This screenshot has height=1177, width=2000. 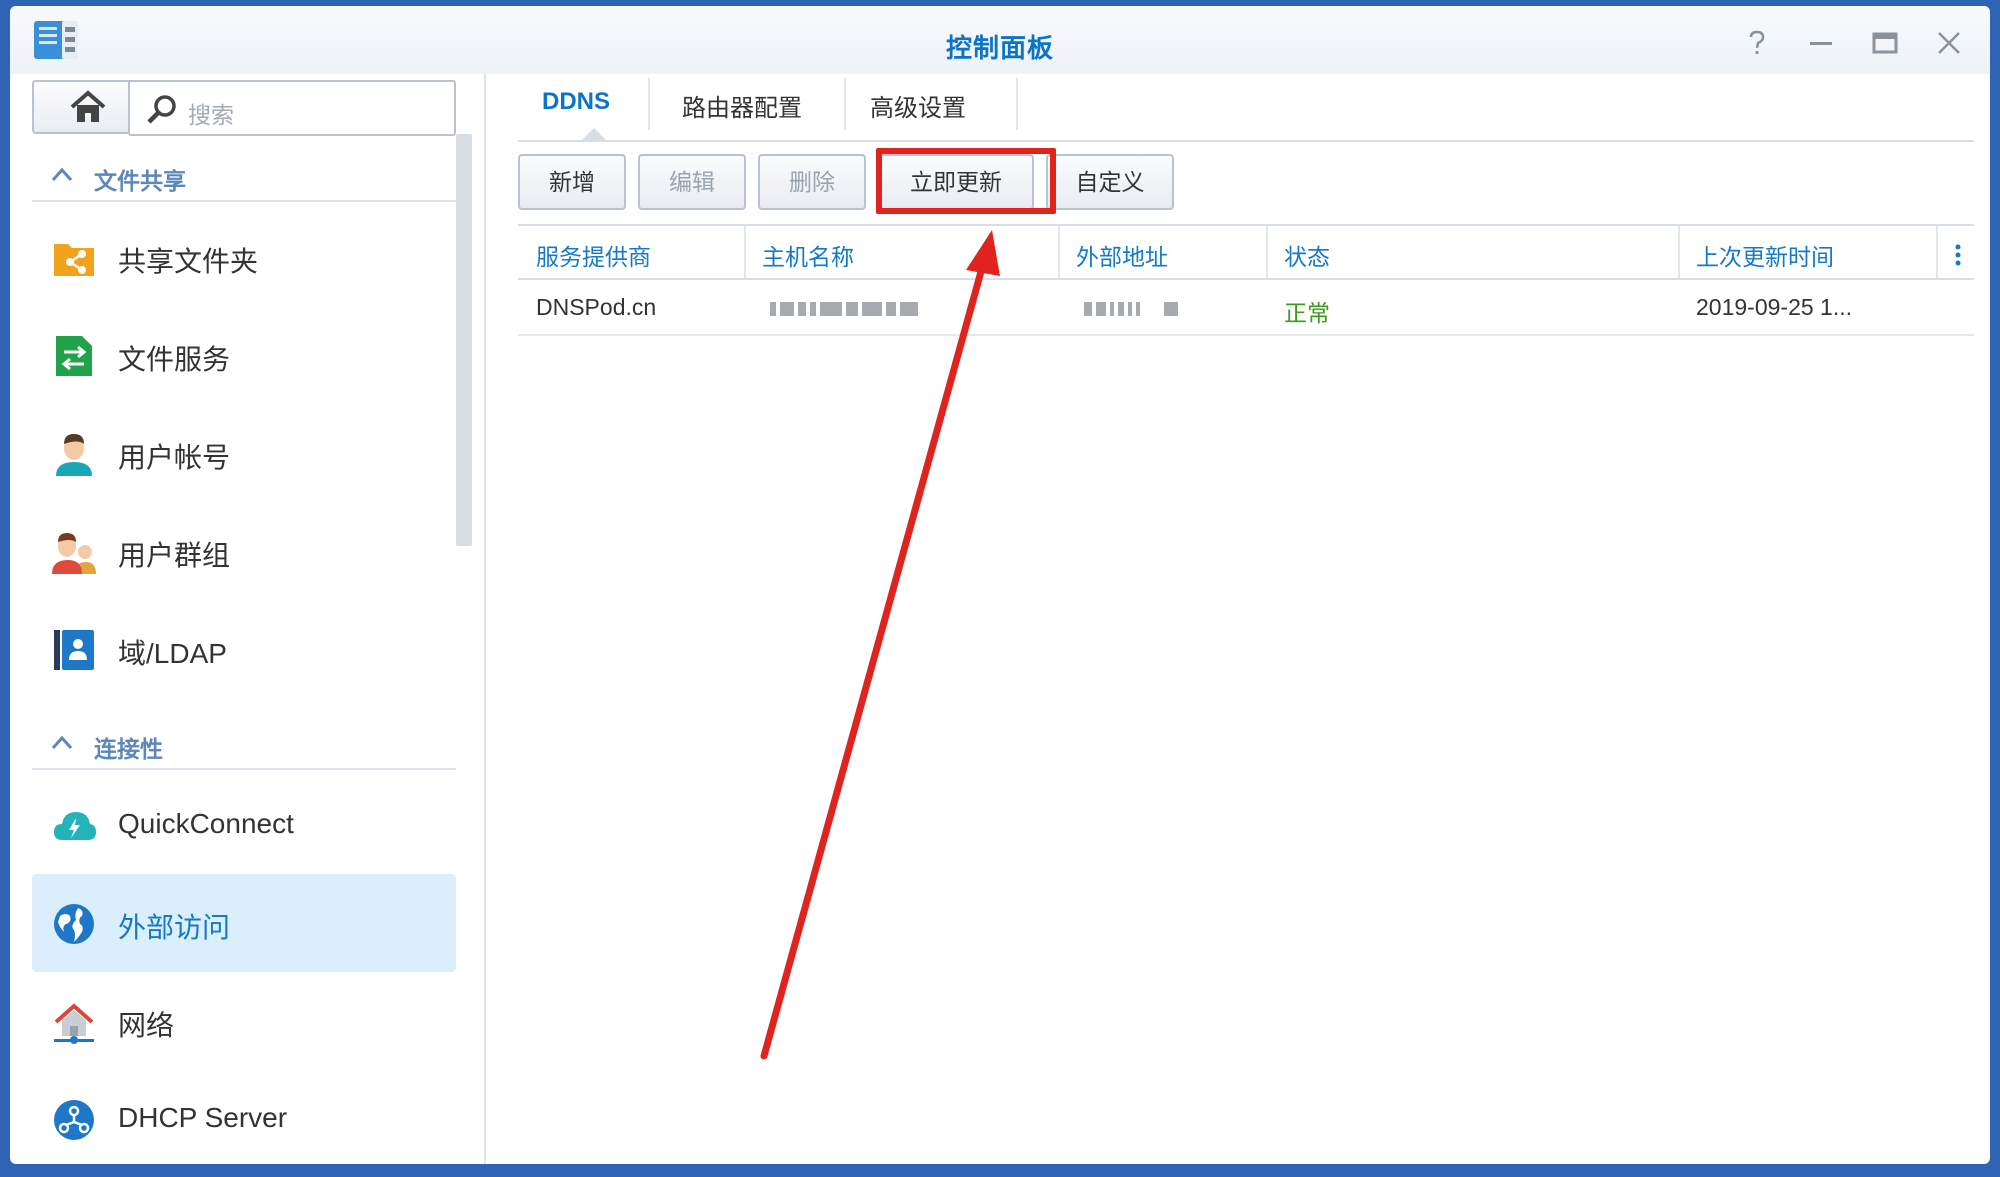 I want to click on tab-router-config: 路由器配置, so click(x=742, y=108).